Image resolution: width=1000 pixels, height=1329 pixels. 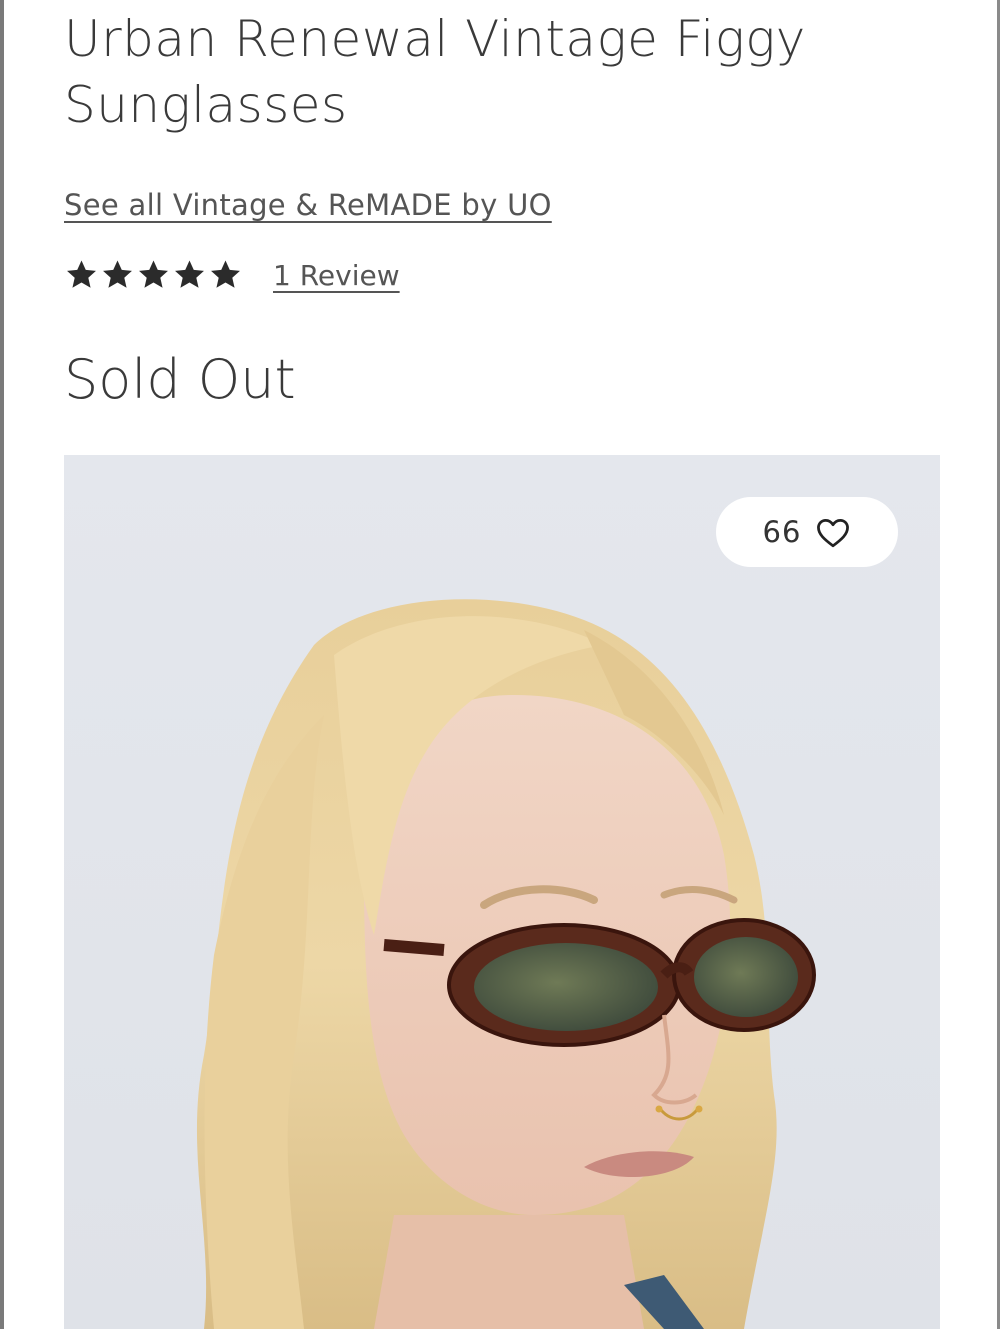 I want to click on price-status: Sold Out, so click(x=180, y=379).